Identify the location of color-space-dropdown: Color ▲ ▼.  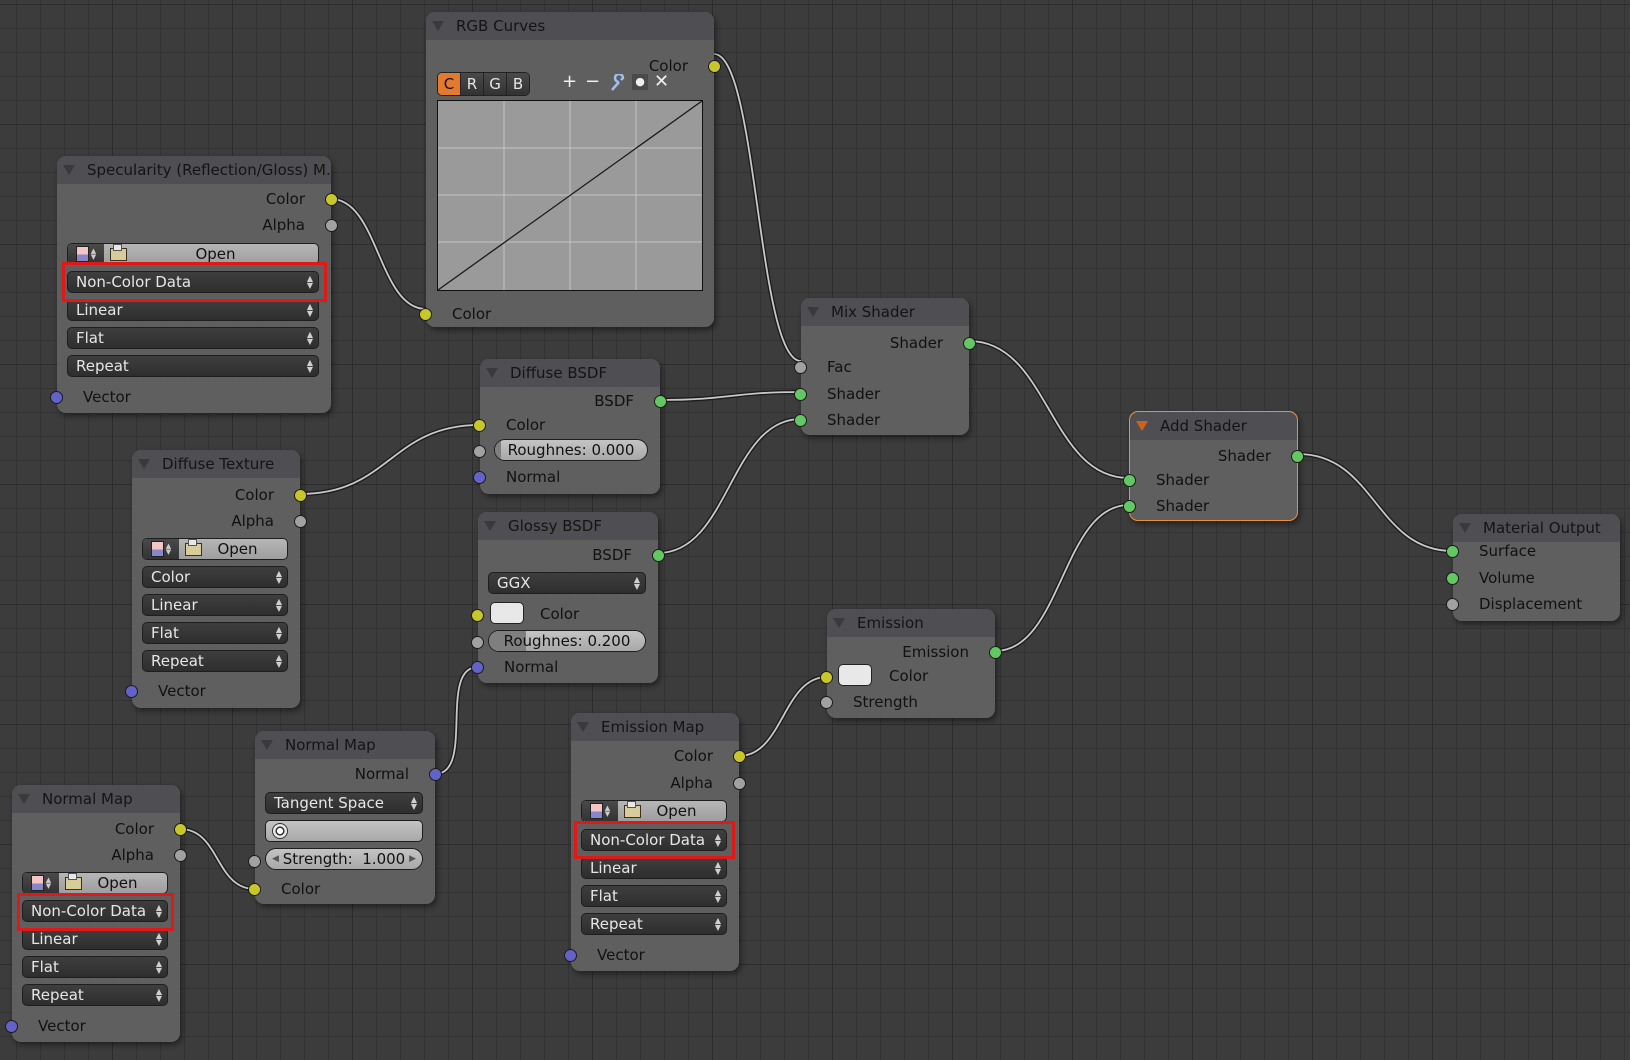
(215, 577).